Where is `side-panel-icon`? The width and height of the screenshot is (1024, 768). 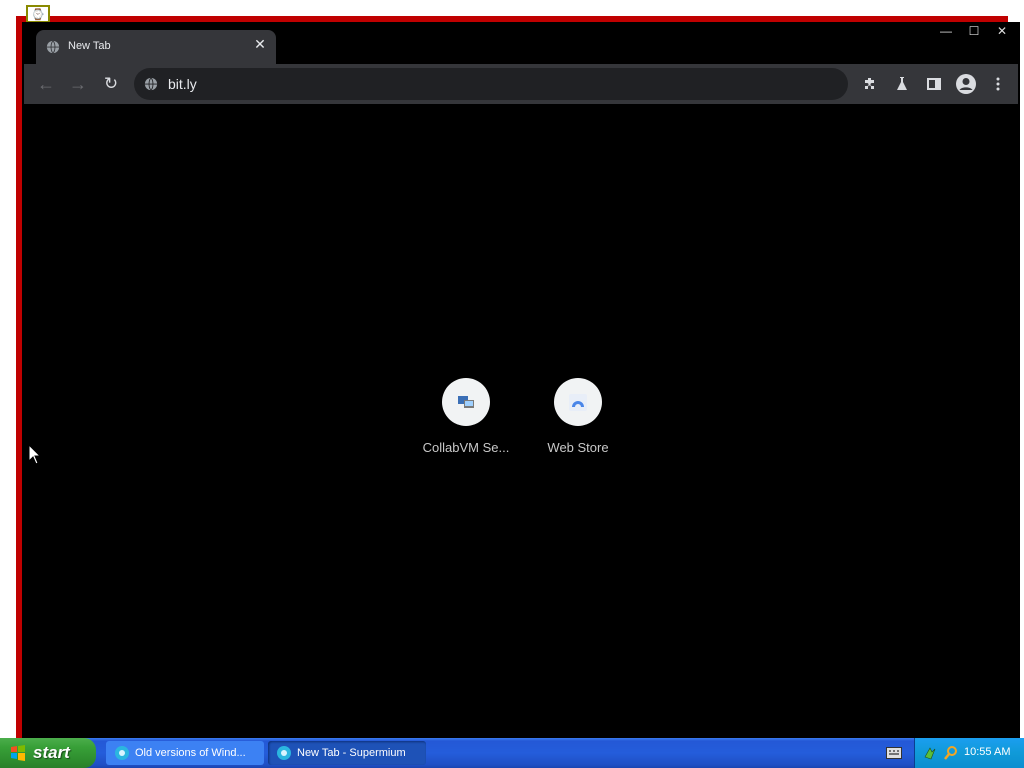 side-panel-icon is located at coordinates (934, 84).